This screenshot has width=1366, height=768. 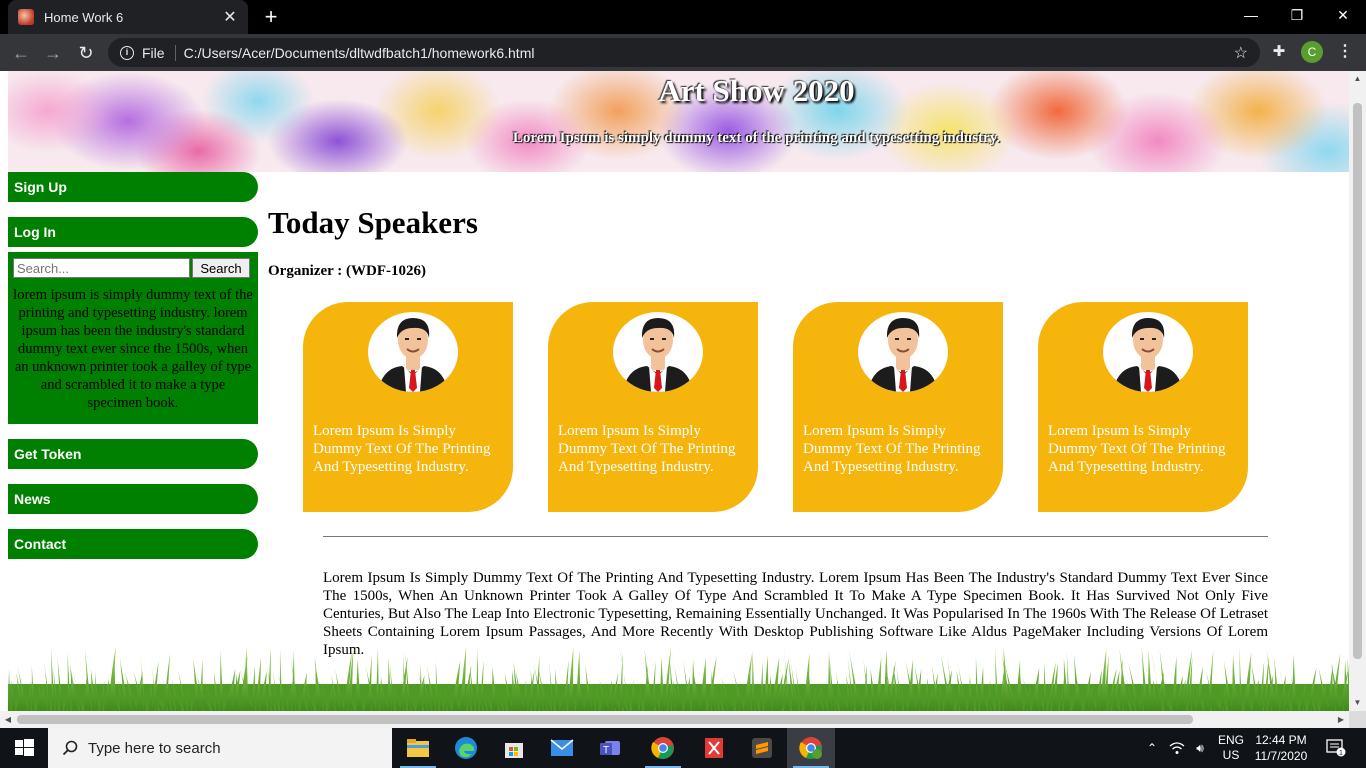 I want to click on vertical-scroll-thumb, so click(x=1357, y=381).